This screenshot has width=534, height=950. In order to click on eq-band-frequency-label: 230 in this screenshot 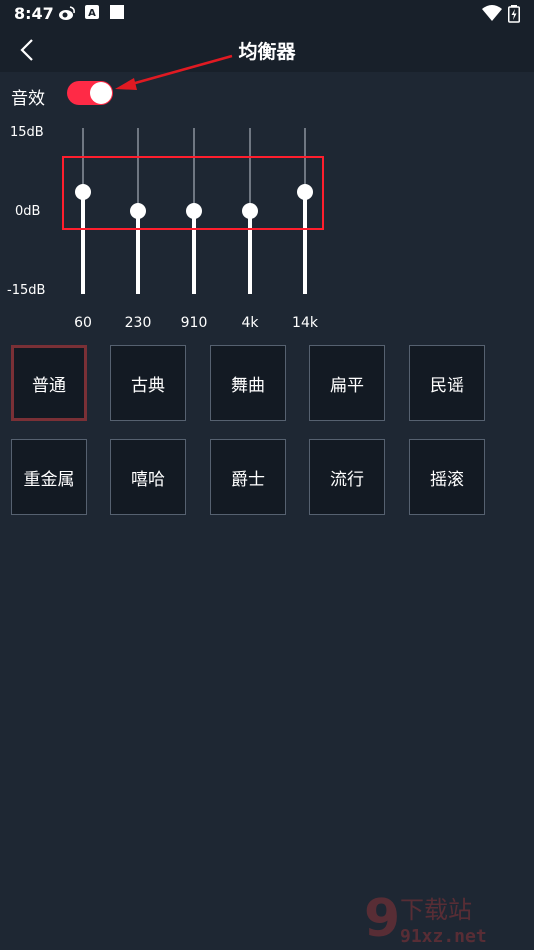, I will do `click(138, 323)`.